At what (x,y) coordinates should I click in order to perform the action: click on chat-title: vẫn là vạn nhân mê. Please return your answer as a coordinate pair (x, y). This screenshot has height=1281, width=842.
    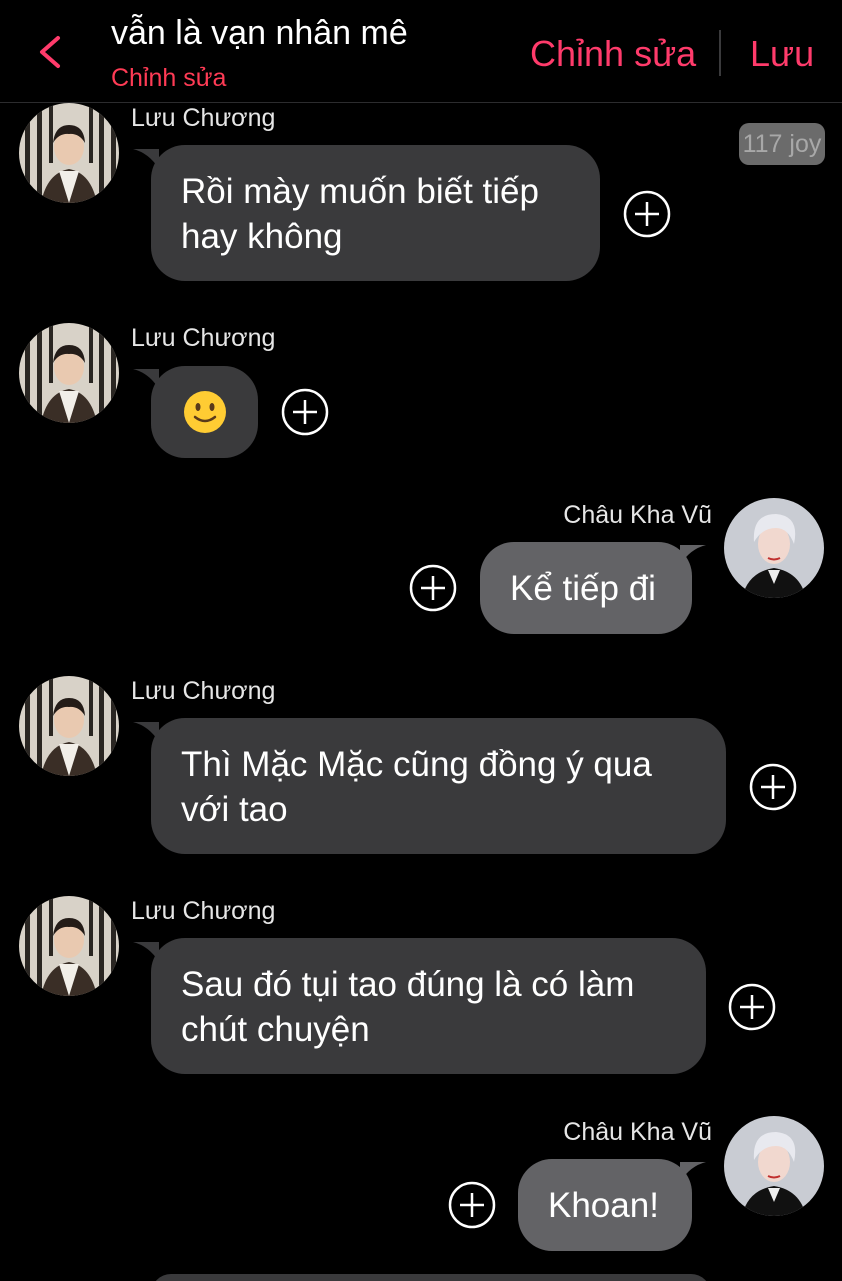
    Looking at the image, I should click on (259, 33).